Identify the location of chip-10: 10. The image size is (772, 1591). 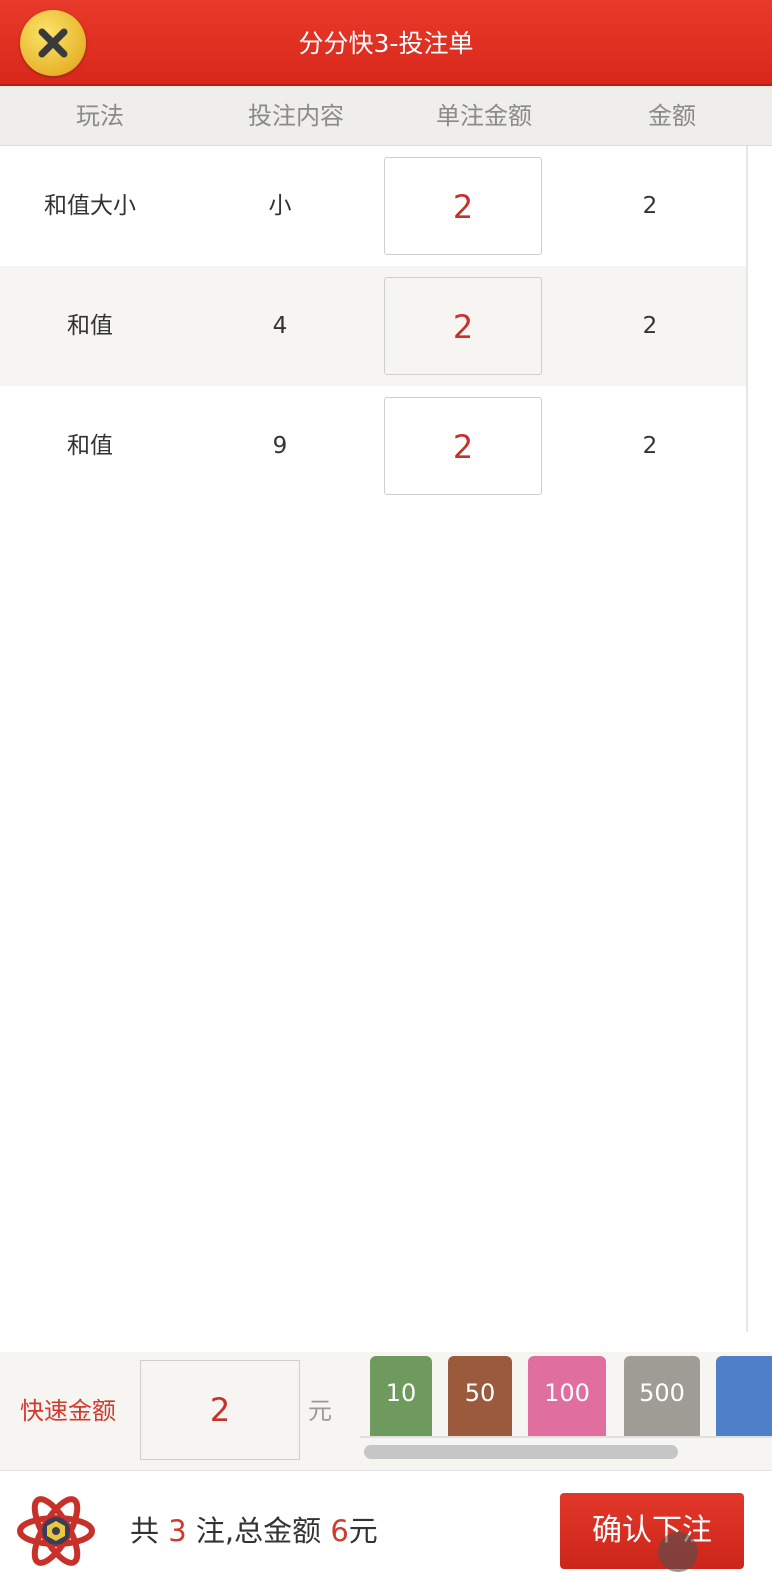
(401, 1396).